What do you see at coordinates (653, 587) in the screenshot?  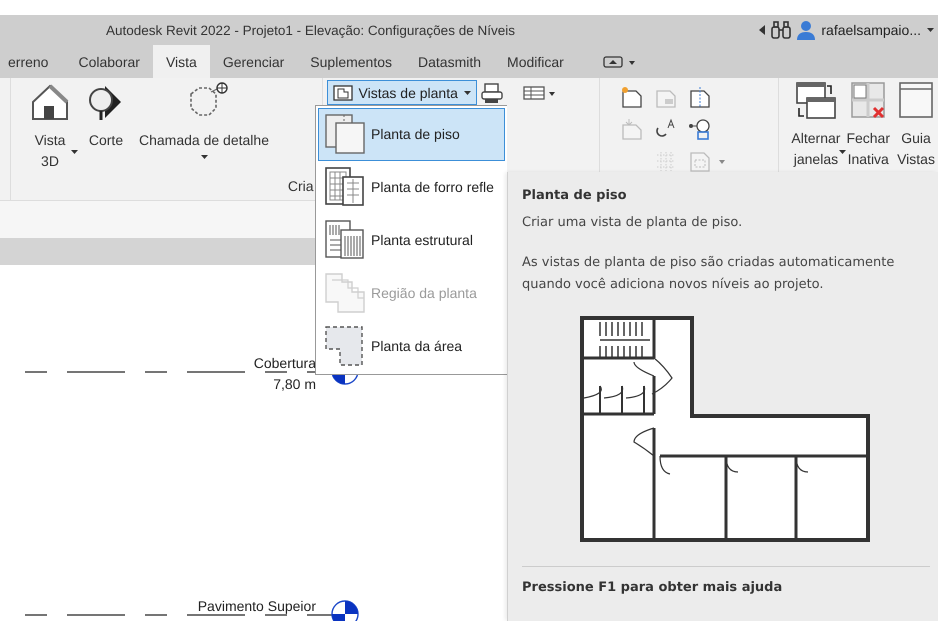 I see `help-hint: Pressione F1 para obter mais ajuda` at bounding box center [653, 587].